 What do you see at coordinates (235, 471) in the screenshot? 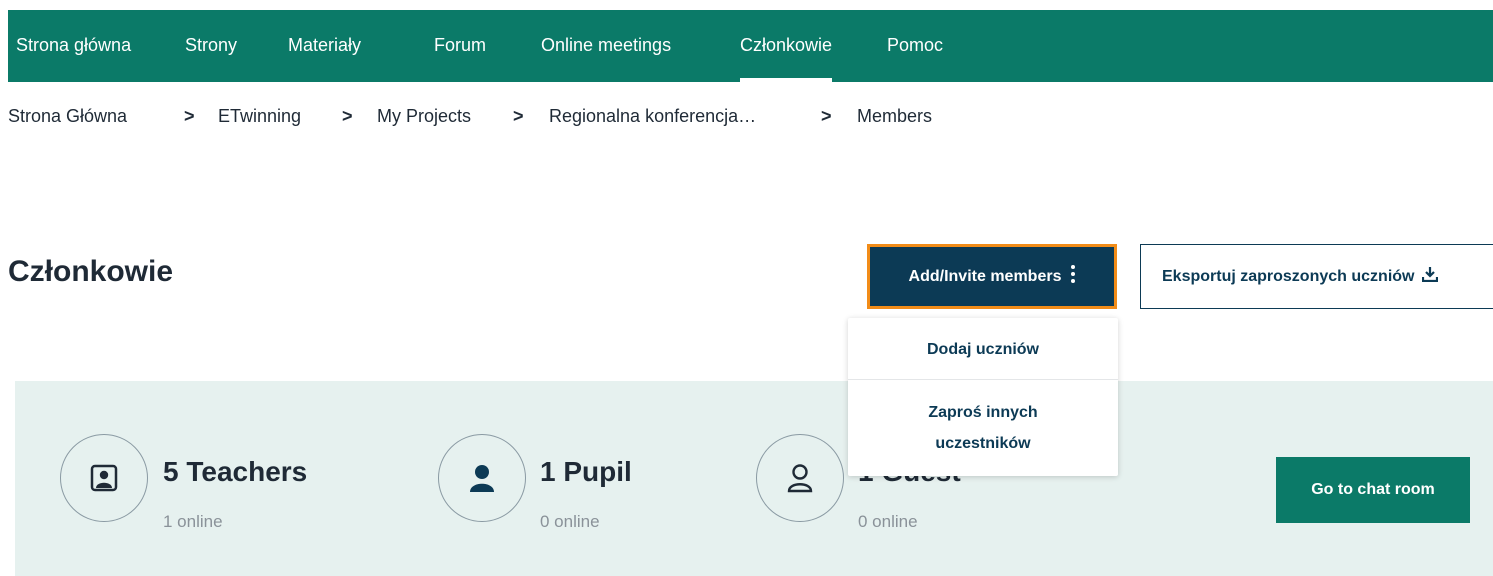
I see `teachers-count: 5 Teachers` at bounding box center [235, 471].